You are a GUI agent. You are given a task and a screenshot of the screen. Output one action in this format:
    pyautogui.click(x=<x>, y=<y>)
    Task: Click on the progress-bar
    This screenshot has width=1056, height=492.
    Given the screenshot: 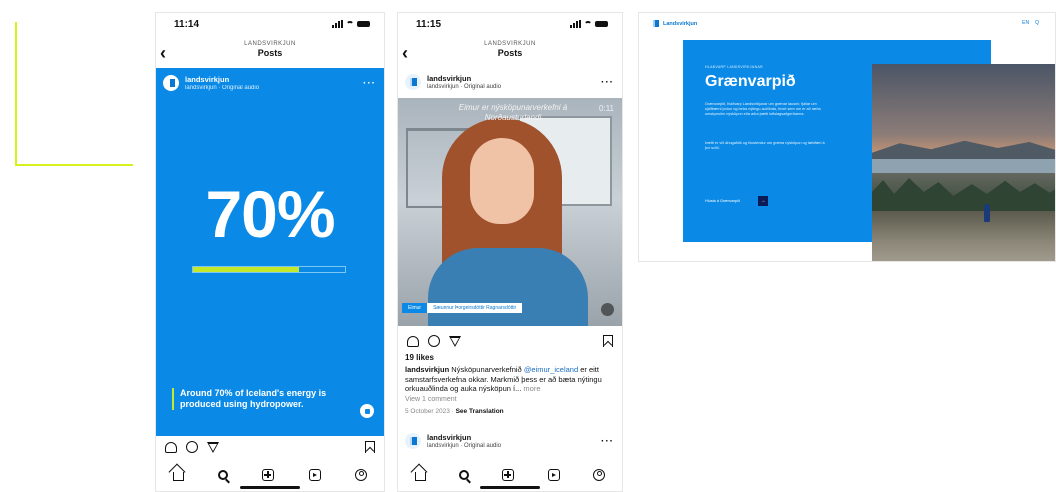 What is the action you would take?
    pyautogui.click(x=269, y=269)
    